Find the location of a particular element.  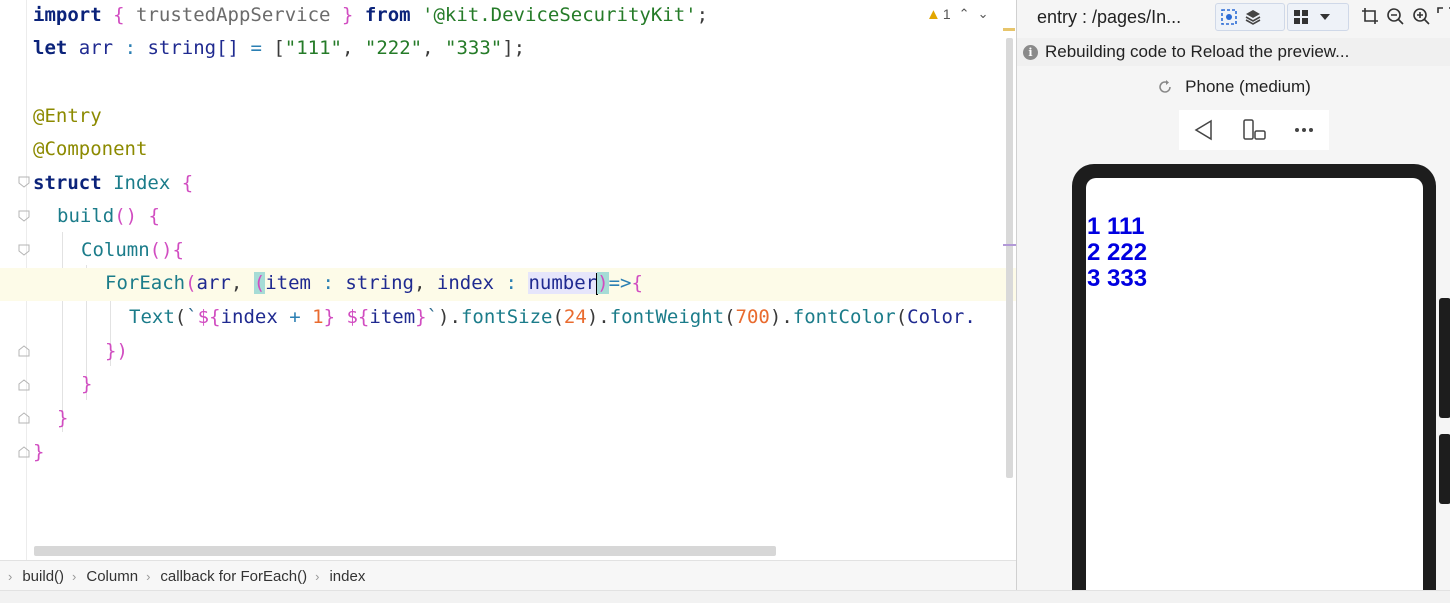

comma: , is located at coordinates (348, 48).